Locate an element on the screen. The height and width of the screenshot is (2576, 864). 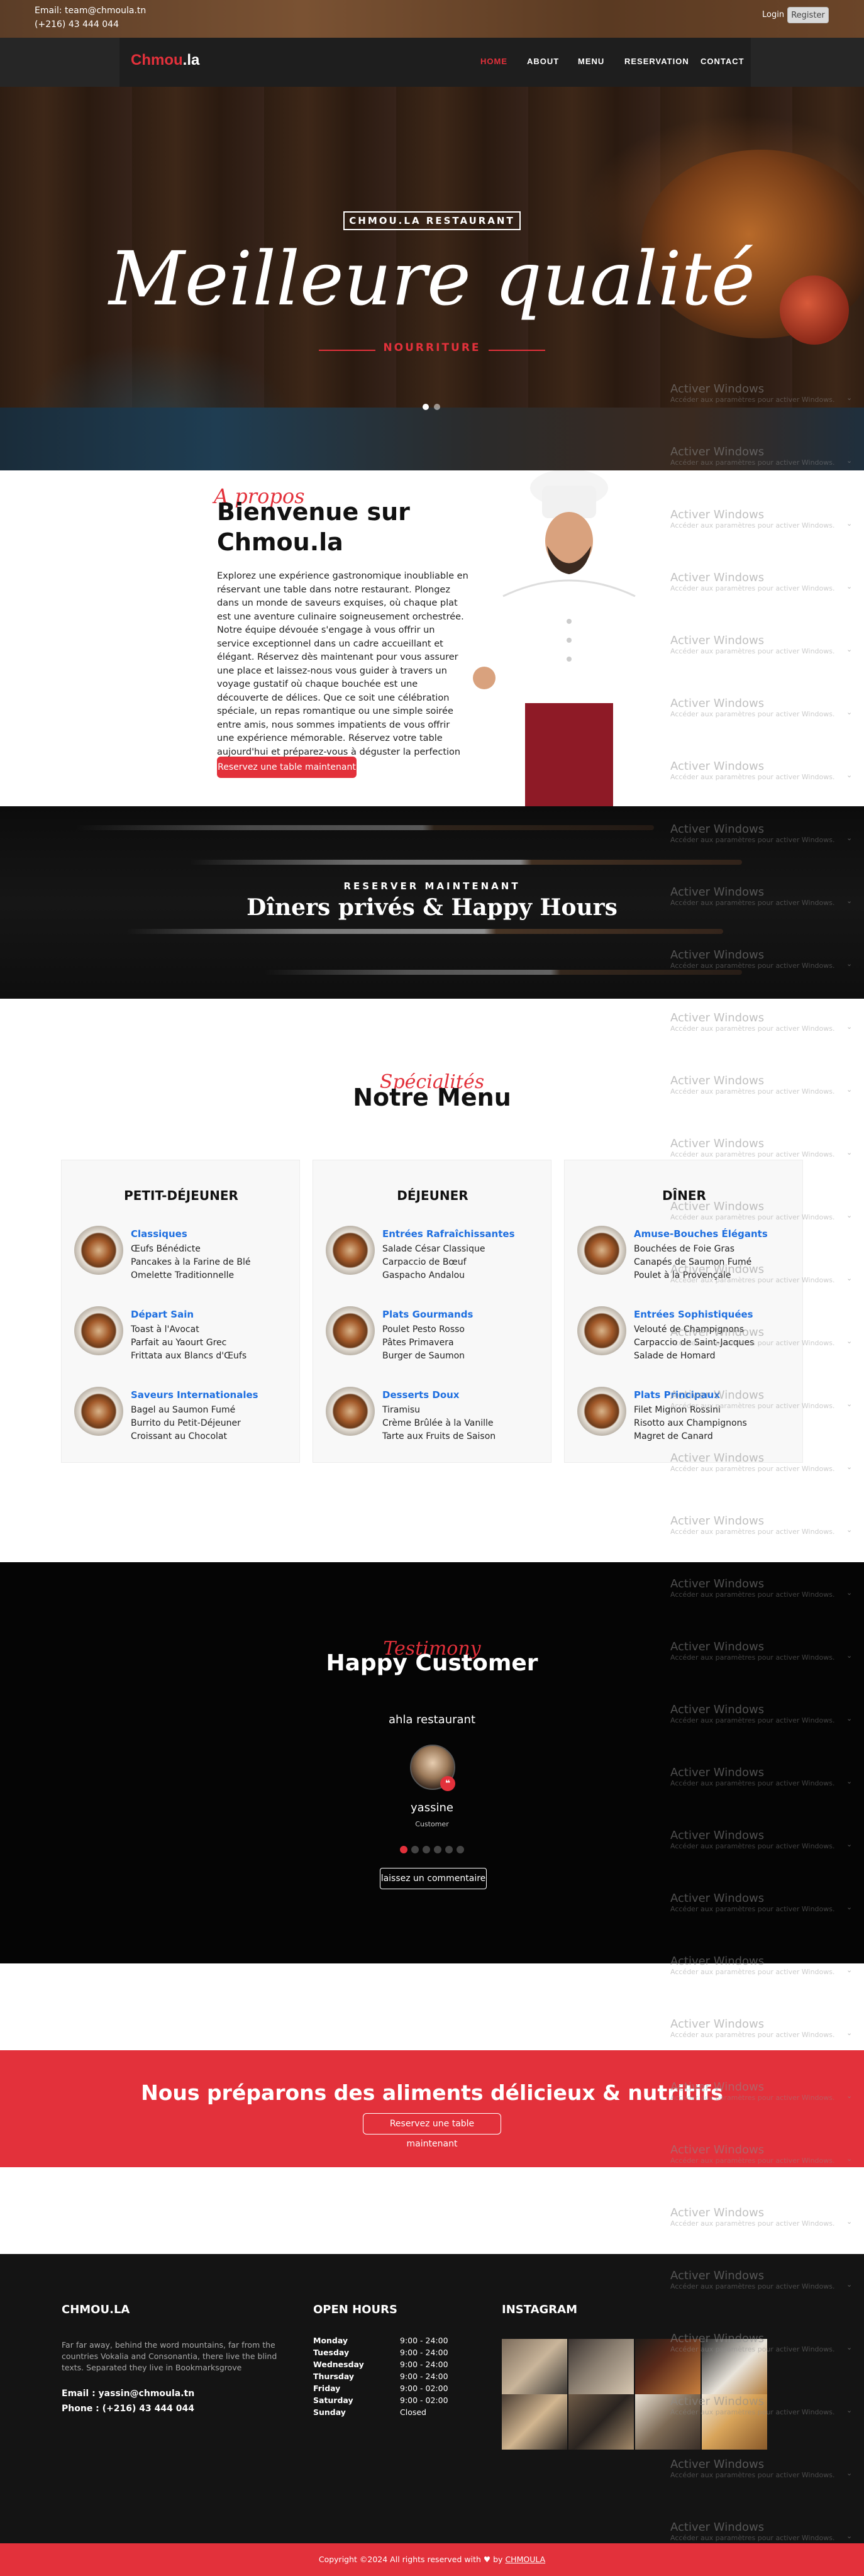
register-button: Register is located at coordinates (808, 15).